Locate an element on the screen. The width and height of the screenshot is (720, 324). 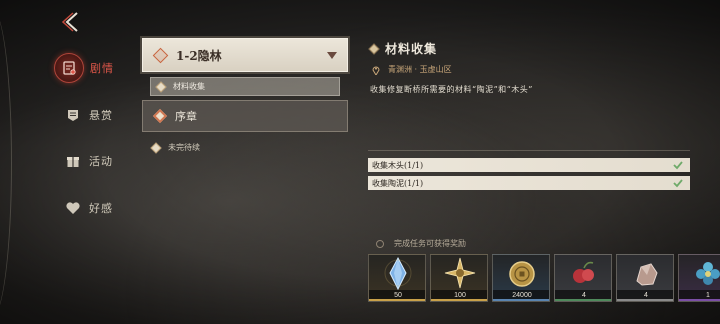
chapter-prologue: 序章 is located at coordinates (245, 116).